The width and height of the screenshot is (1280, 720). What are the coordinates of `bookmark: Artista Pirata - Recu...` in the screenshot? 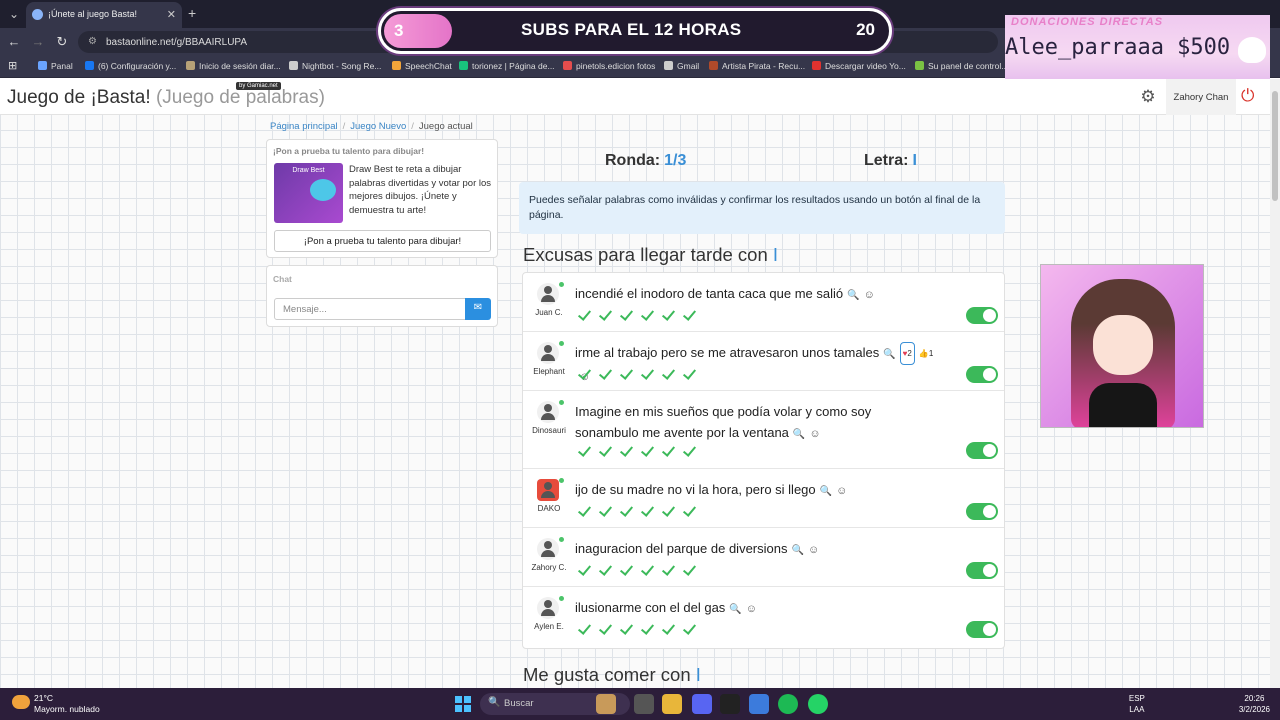 It's located at (757, 66).